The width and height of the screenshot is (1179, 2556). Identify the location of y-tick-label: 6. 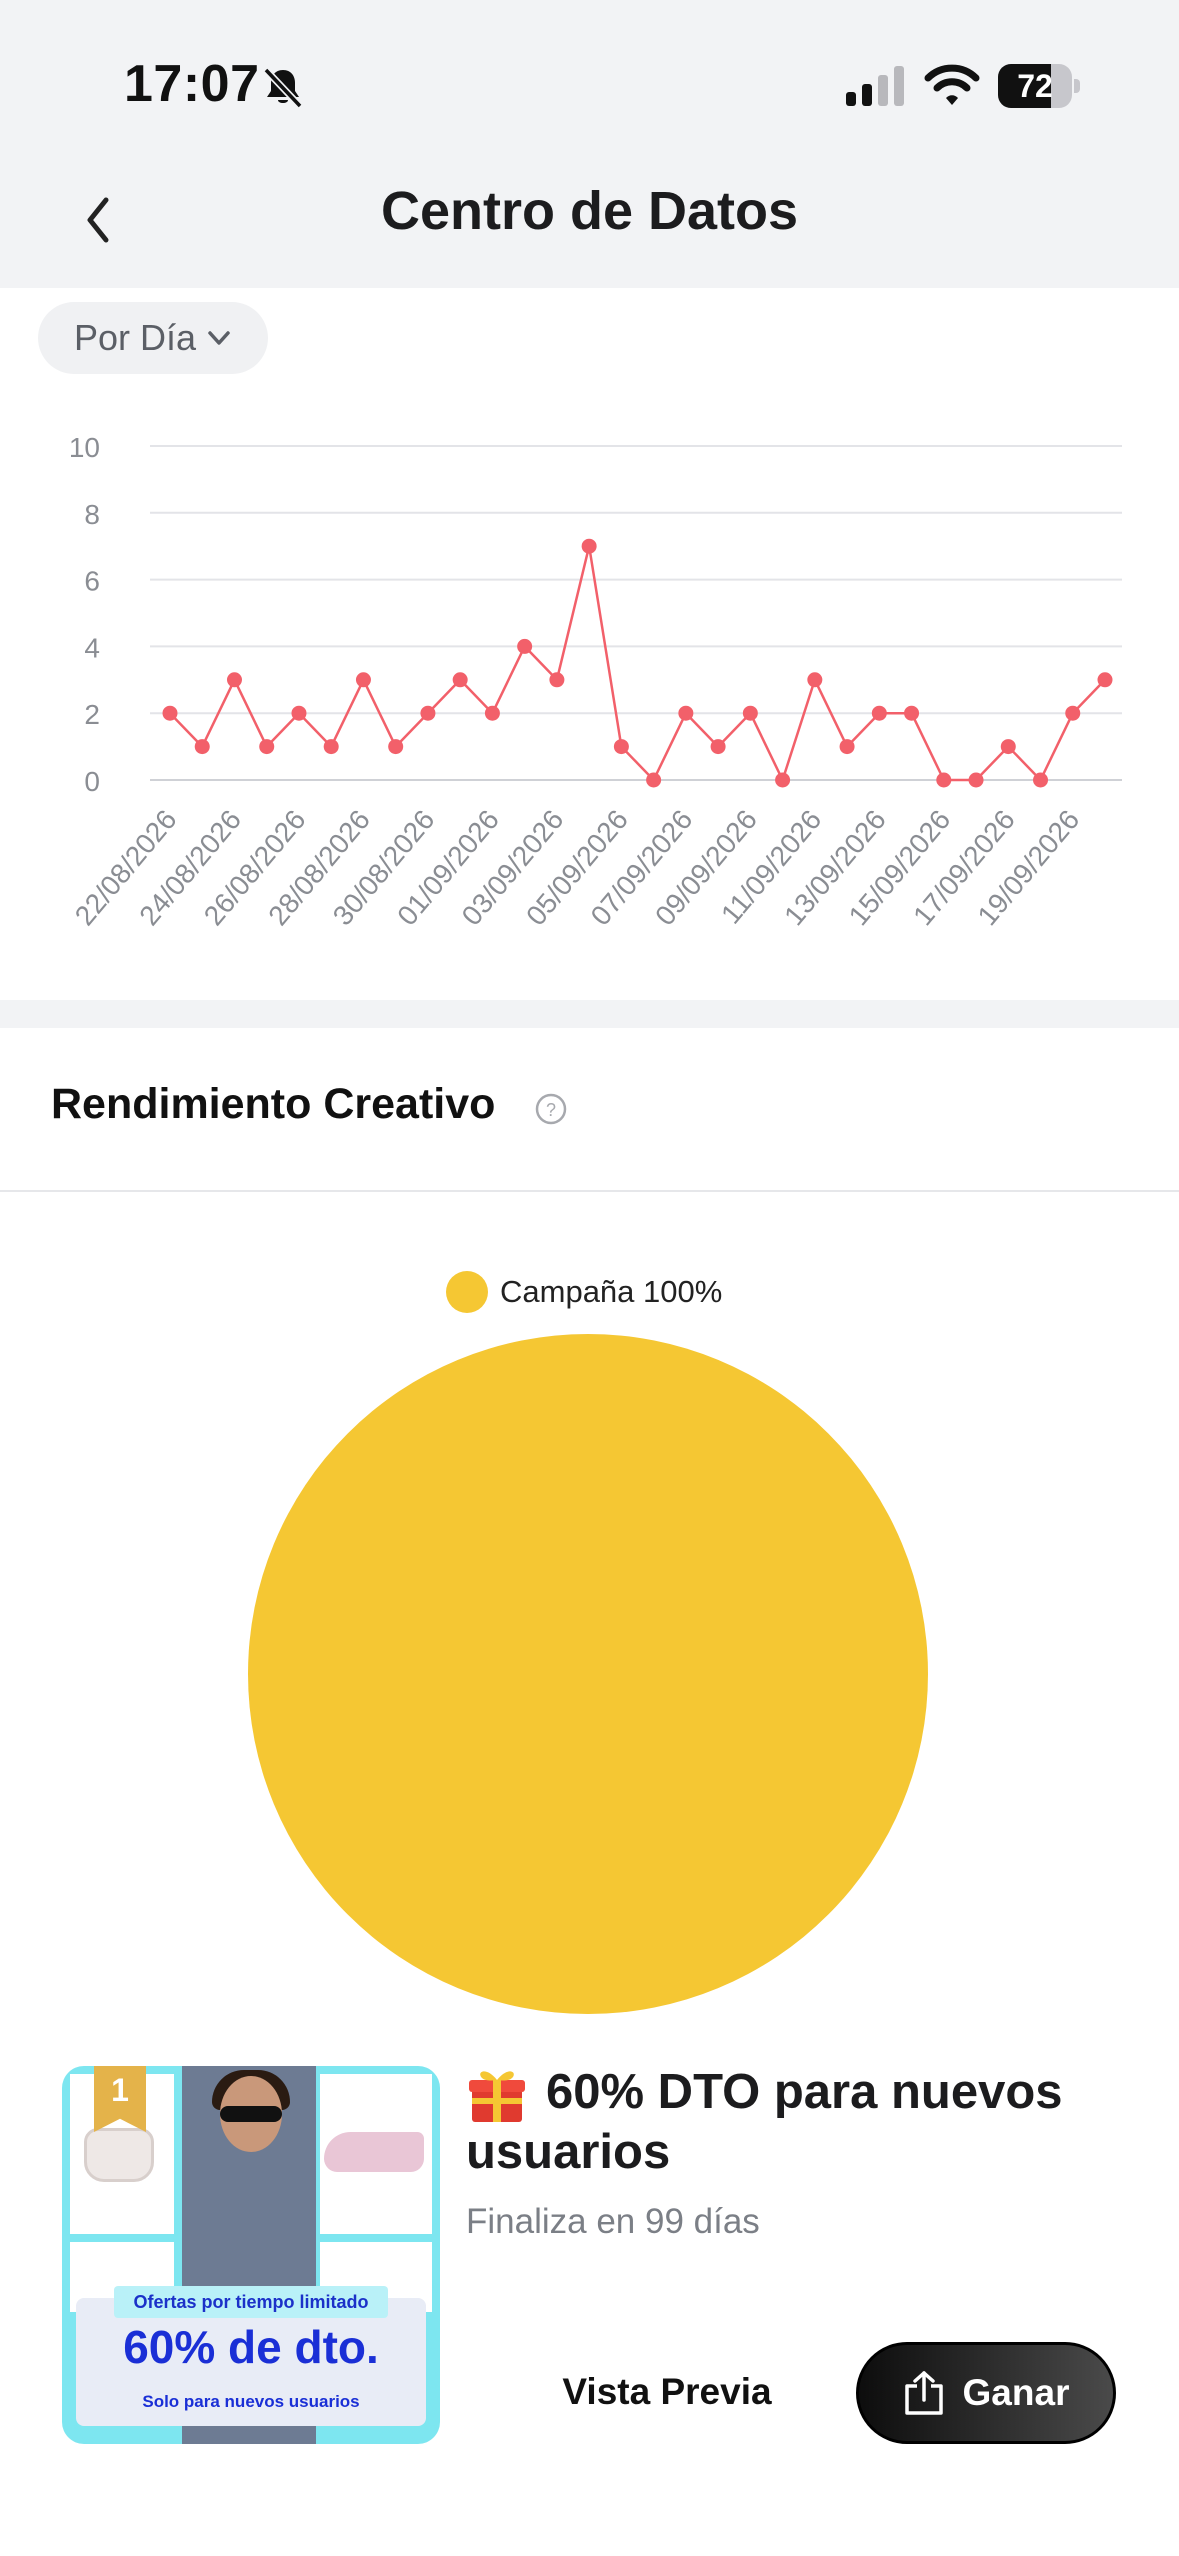
(92, 581).